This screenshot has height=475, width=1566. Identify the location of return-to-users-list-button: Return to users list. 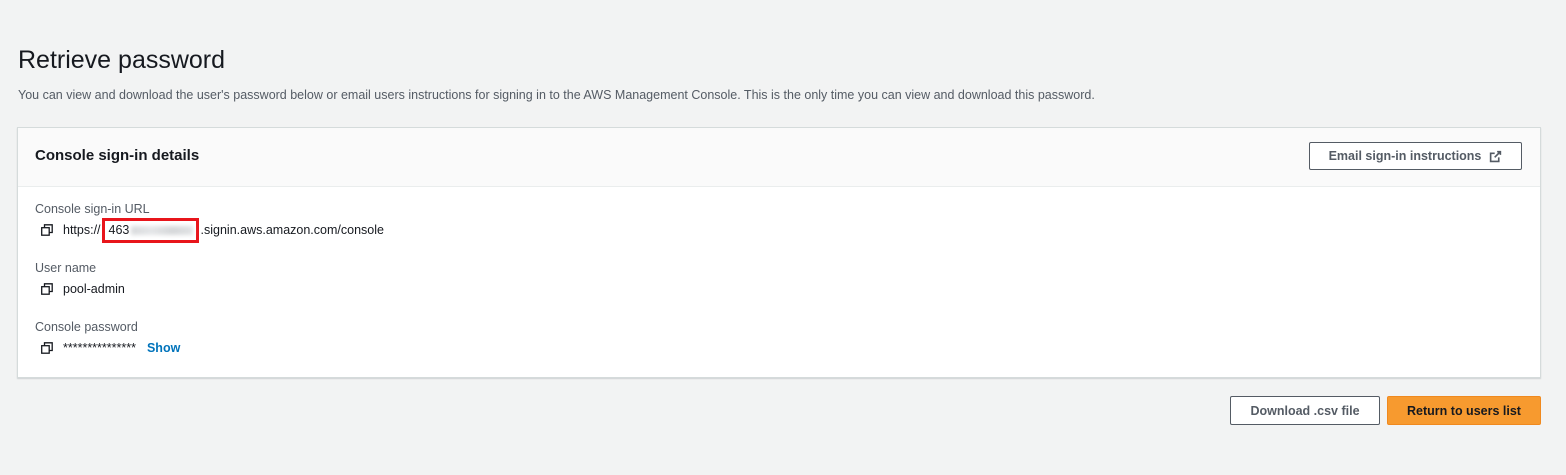
(1464, 410).